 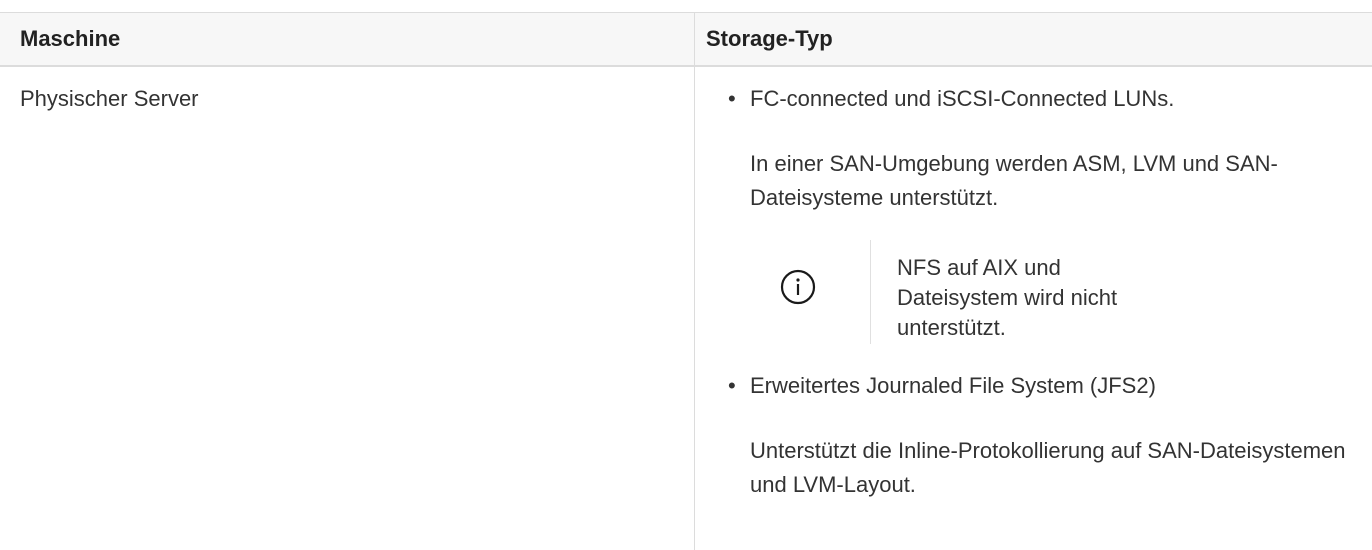 What do you see at coordinates (686, 40) in the screenshot?
I see `table-header-row: Maschine Storage-Typ` at bounding box center [686, 40].